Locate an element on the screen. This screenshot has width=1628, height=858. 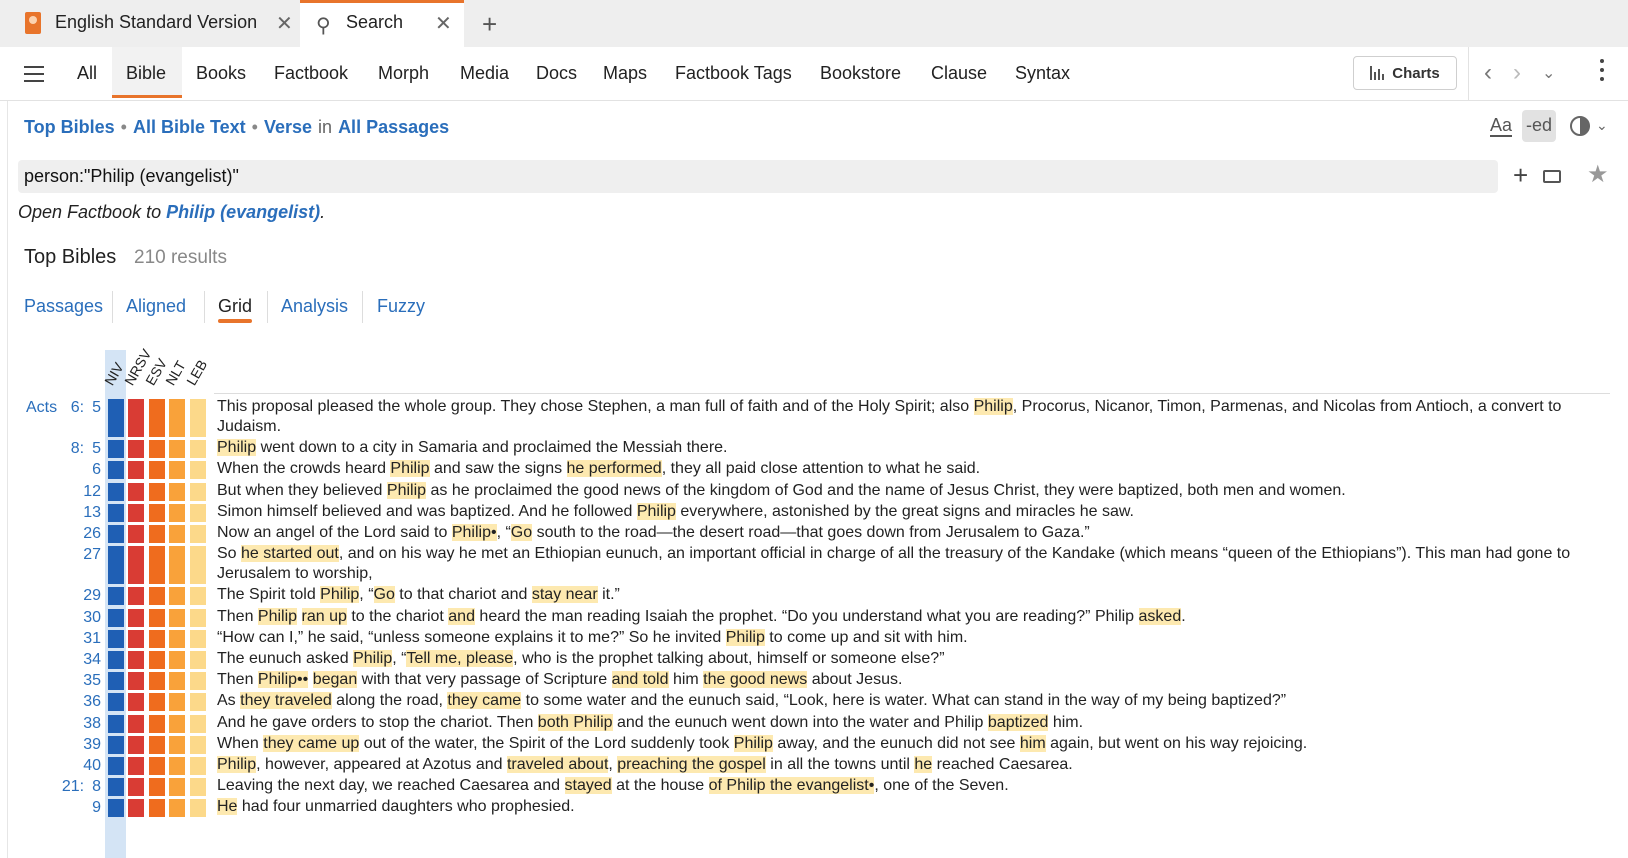
back-arrow-icon: ‹ is located at coordinates (1488, 73).